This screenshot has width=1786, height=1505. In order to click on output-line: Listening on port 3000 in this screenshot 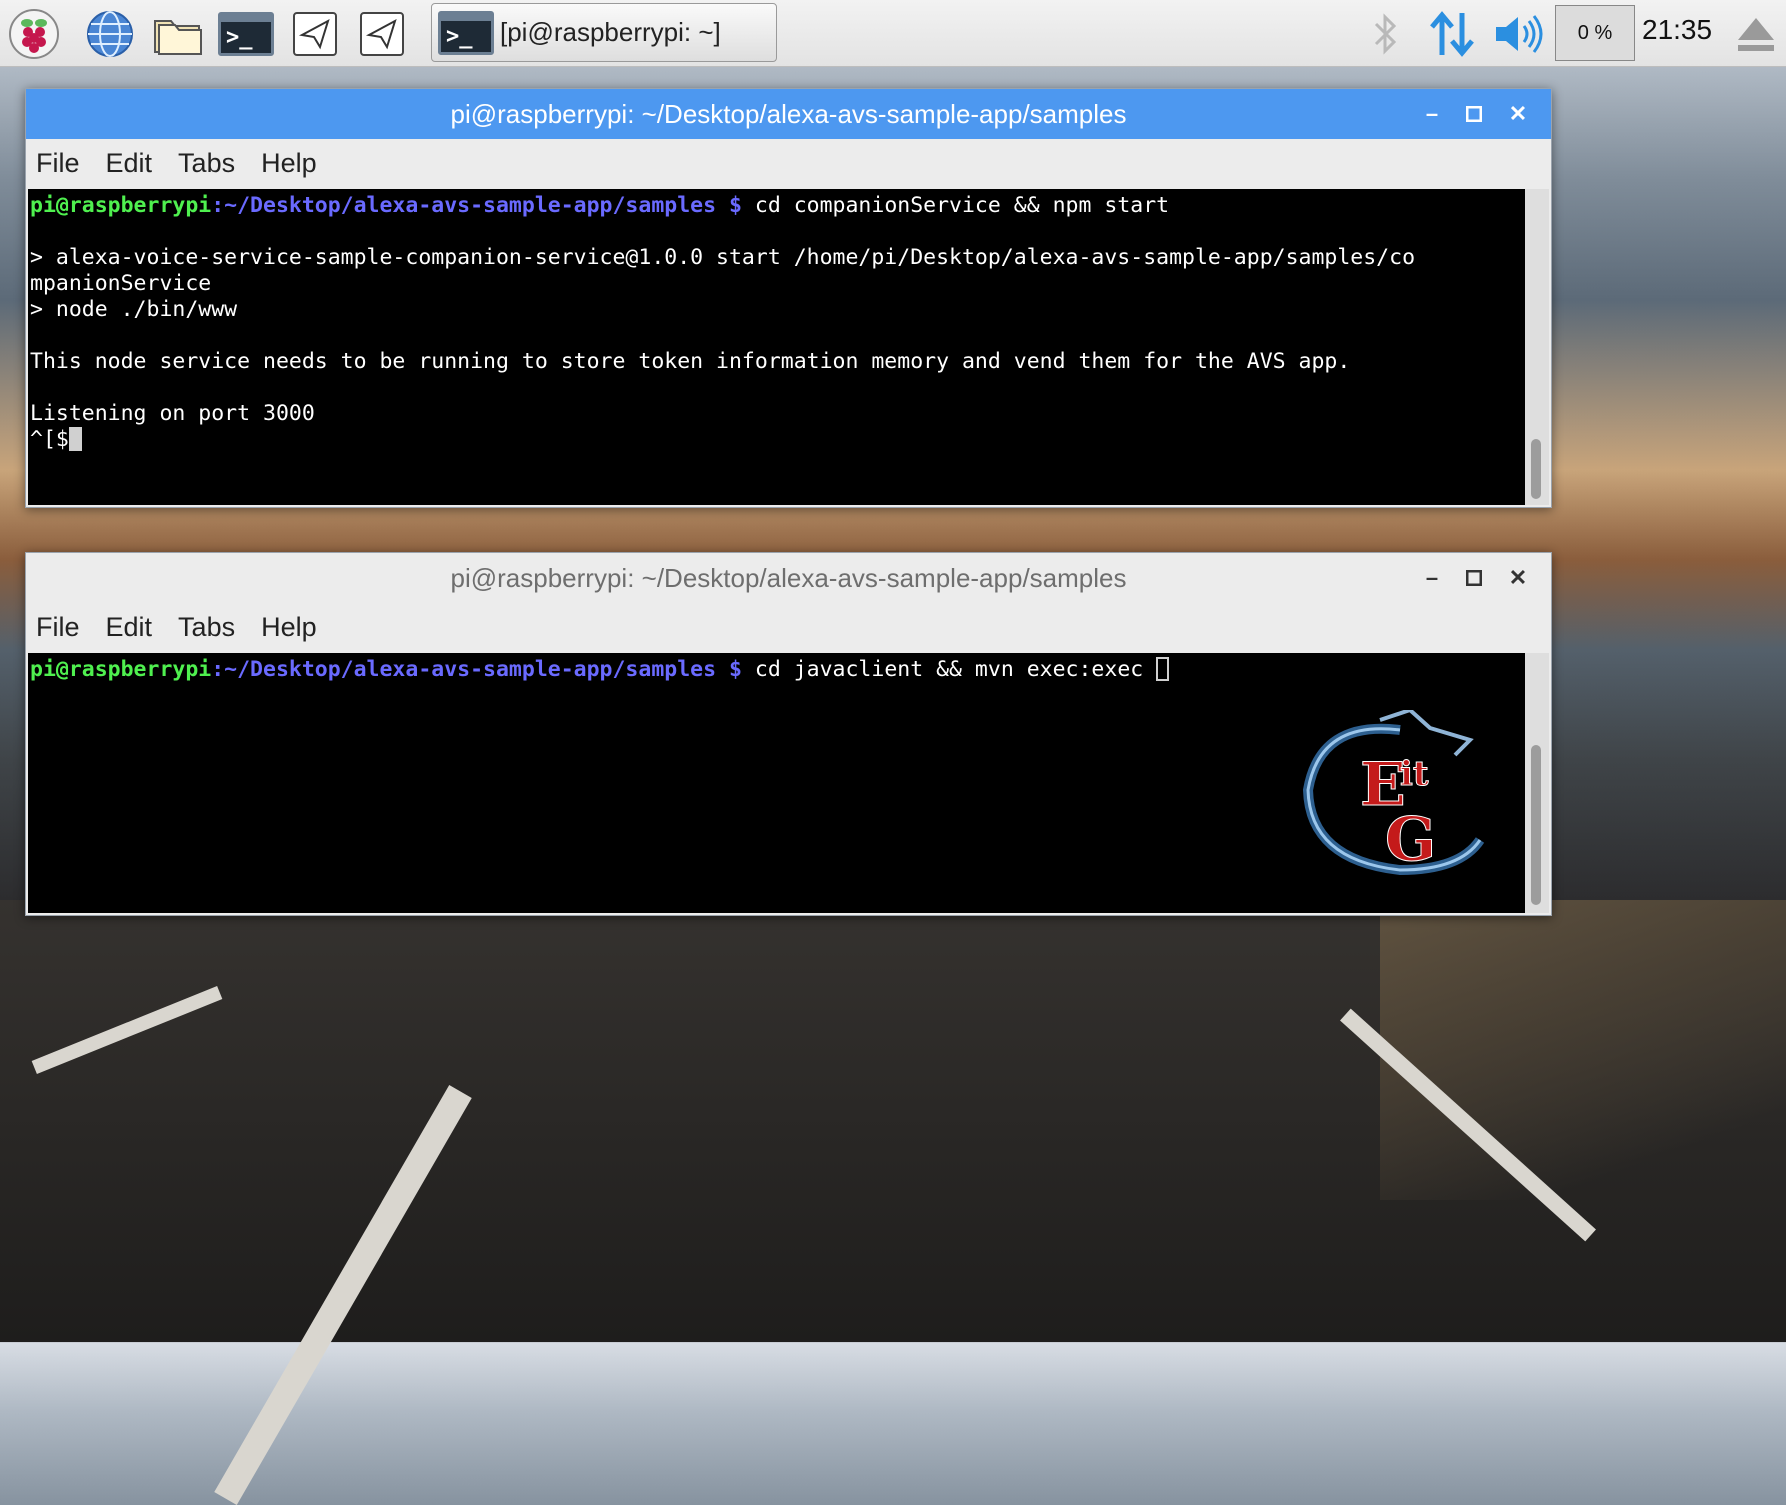, I will do `click(172, 413)`.